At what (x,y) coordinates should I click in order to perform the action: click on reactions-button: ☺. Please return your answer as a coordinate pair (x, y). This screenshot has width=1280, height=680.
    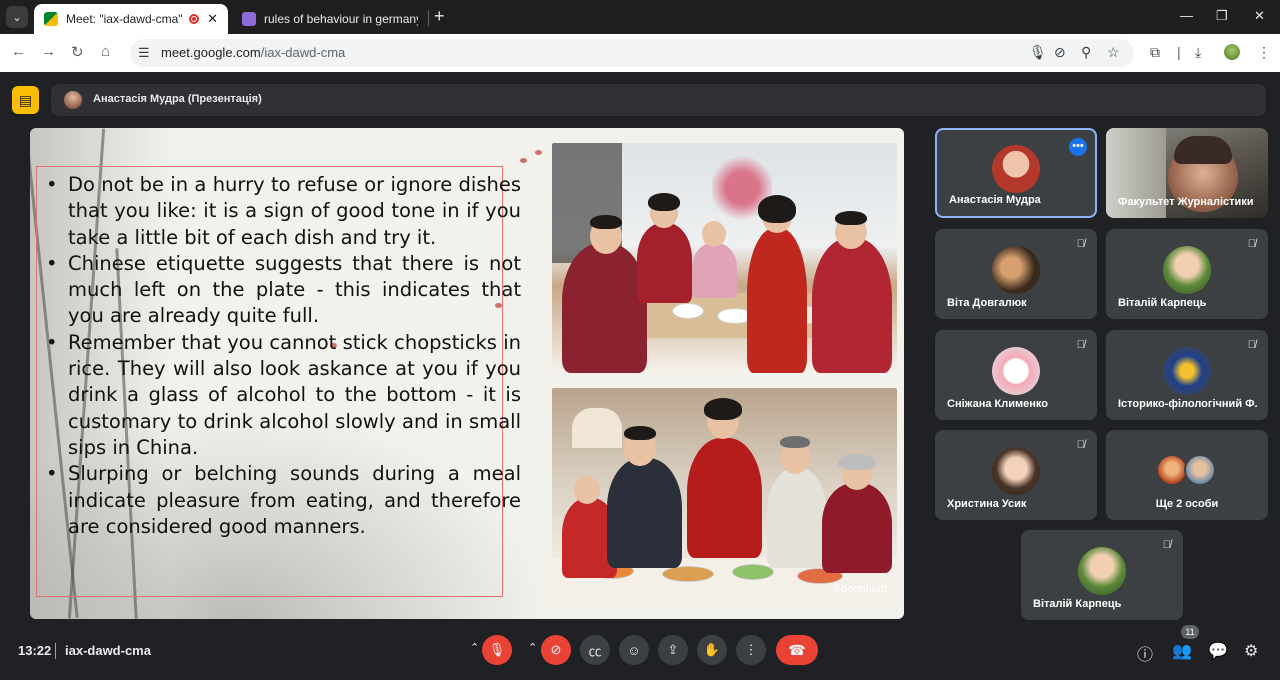
    Looking at the image, I should click on (634, 650).